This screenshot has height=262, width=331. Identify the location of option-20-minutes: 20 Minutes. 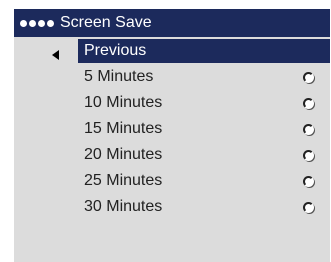
(204, 155).